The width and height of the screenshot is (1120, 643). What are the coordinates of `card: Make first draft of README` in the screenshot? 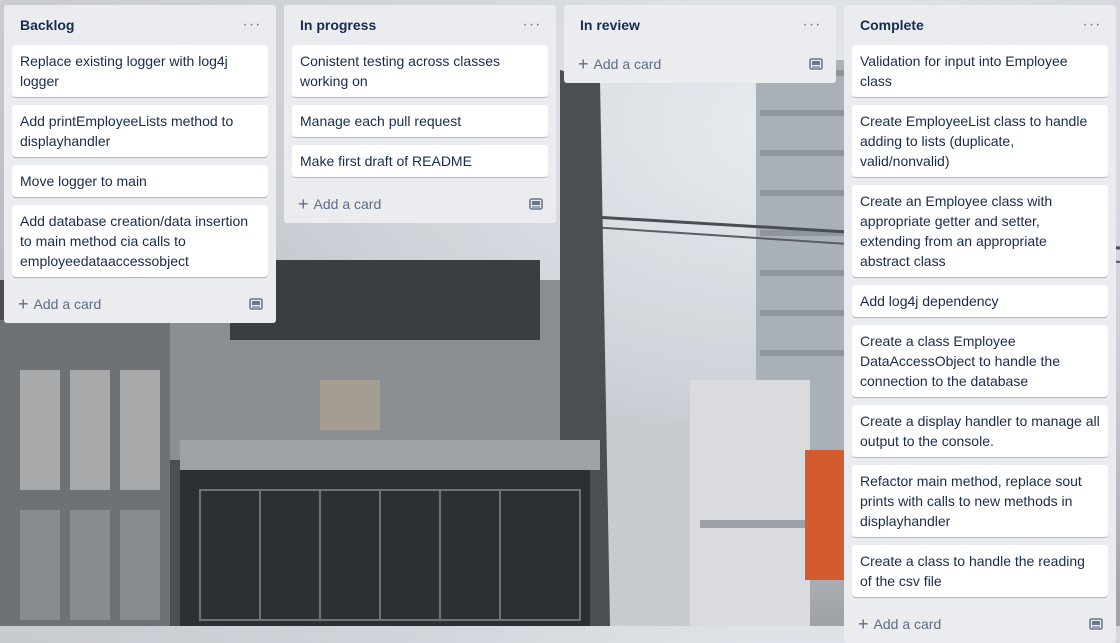 It's located at (420, 161).